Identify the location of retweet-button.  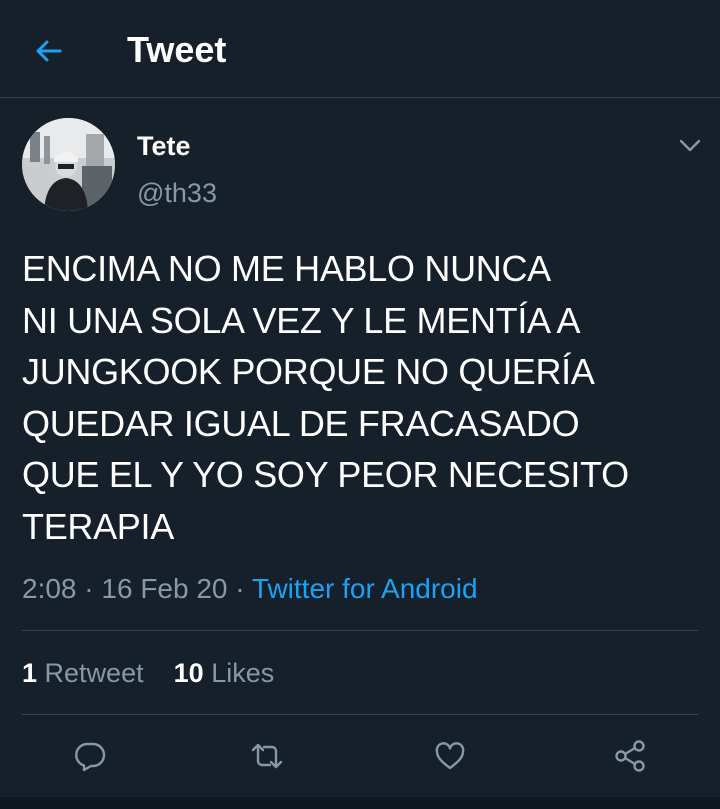
(267, 756).